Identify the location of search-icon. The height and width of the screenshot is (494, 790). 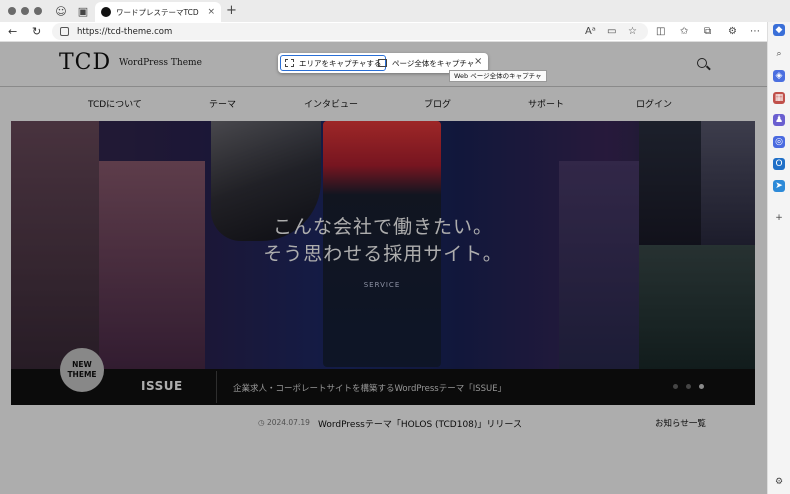
(702, 63).